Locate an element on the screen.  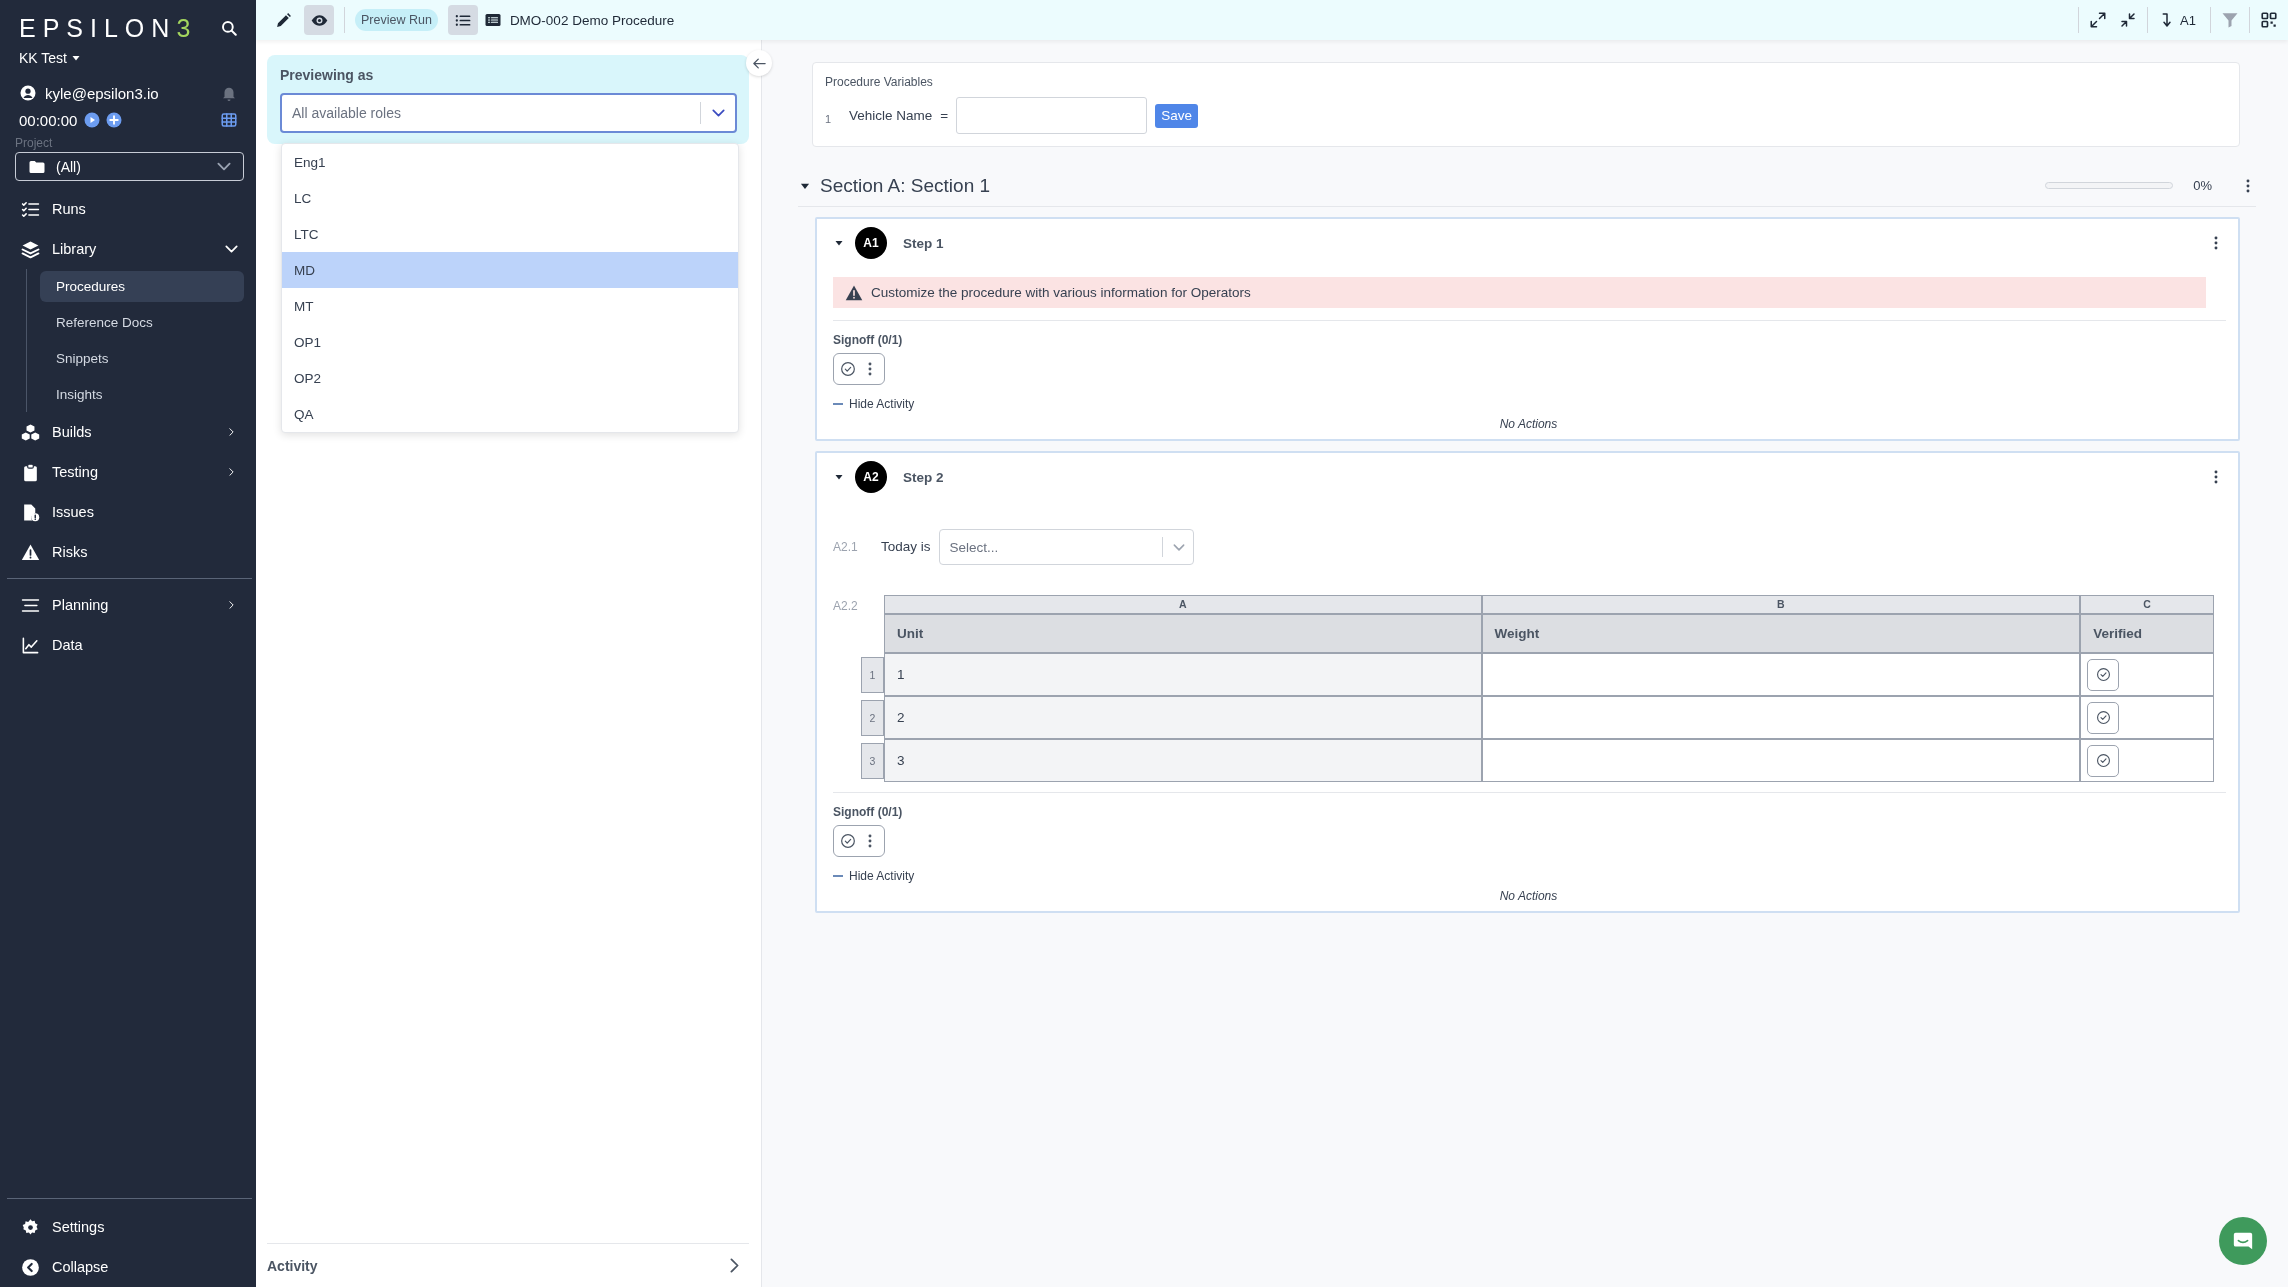
nav-item: Testing is located at coordinates (129, 472).